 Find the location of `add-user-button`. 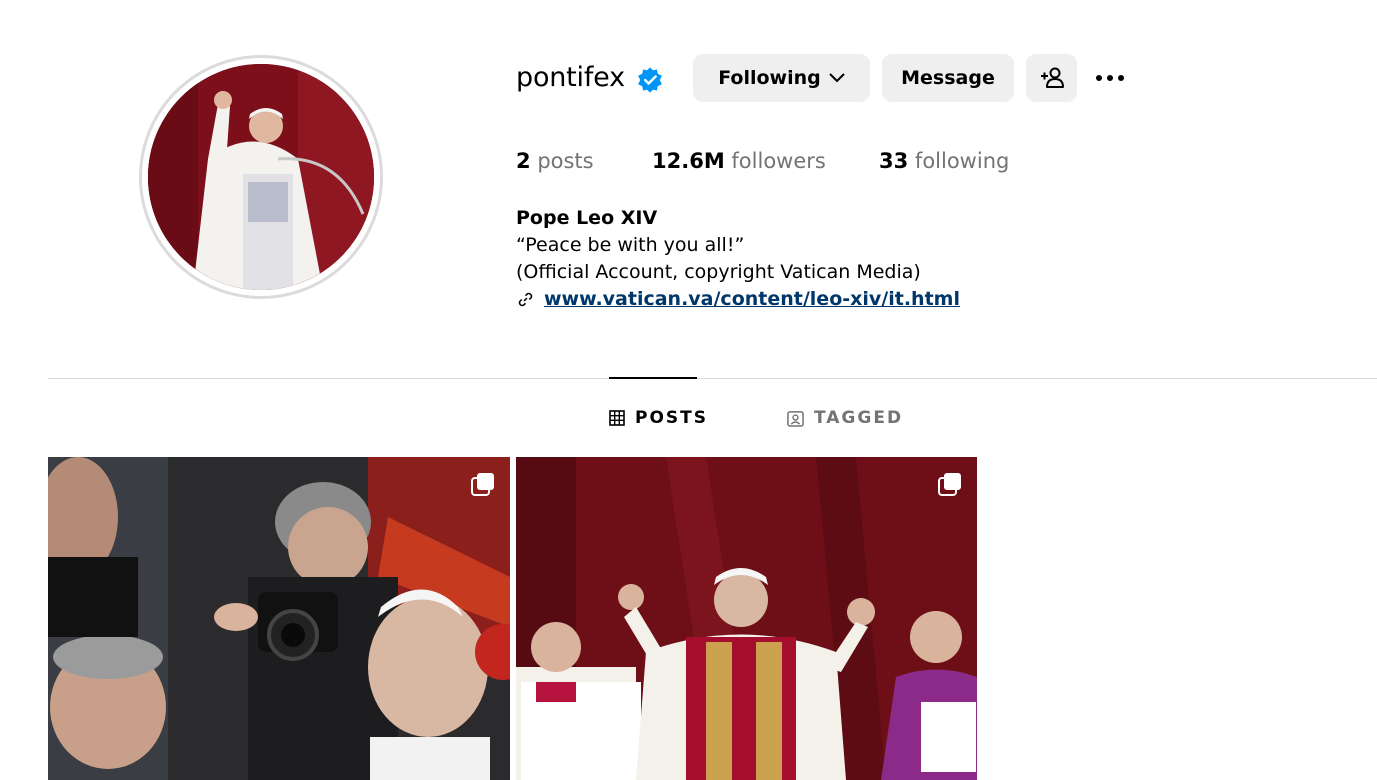

add-user-button is located at coordinates (1051, 78).